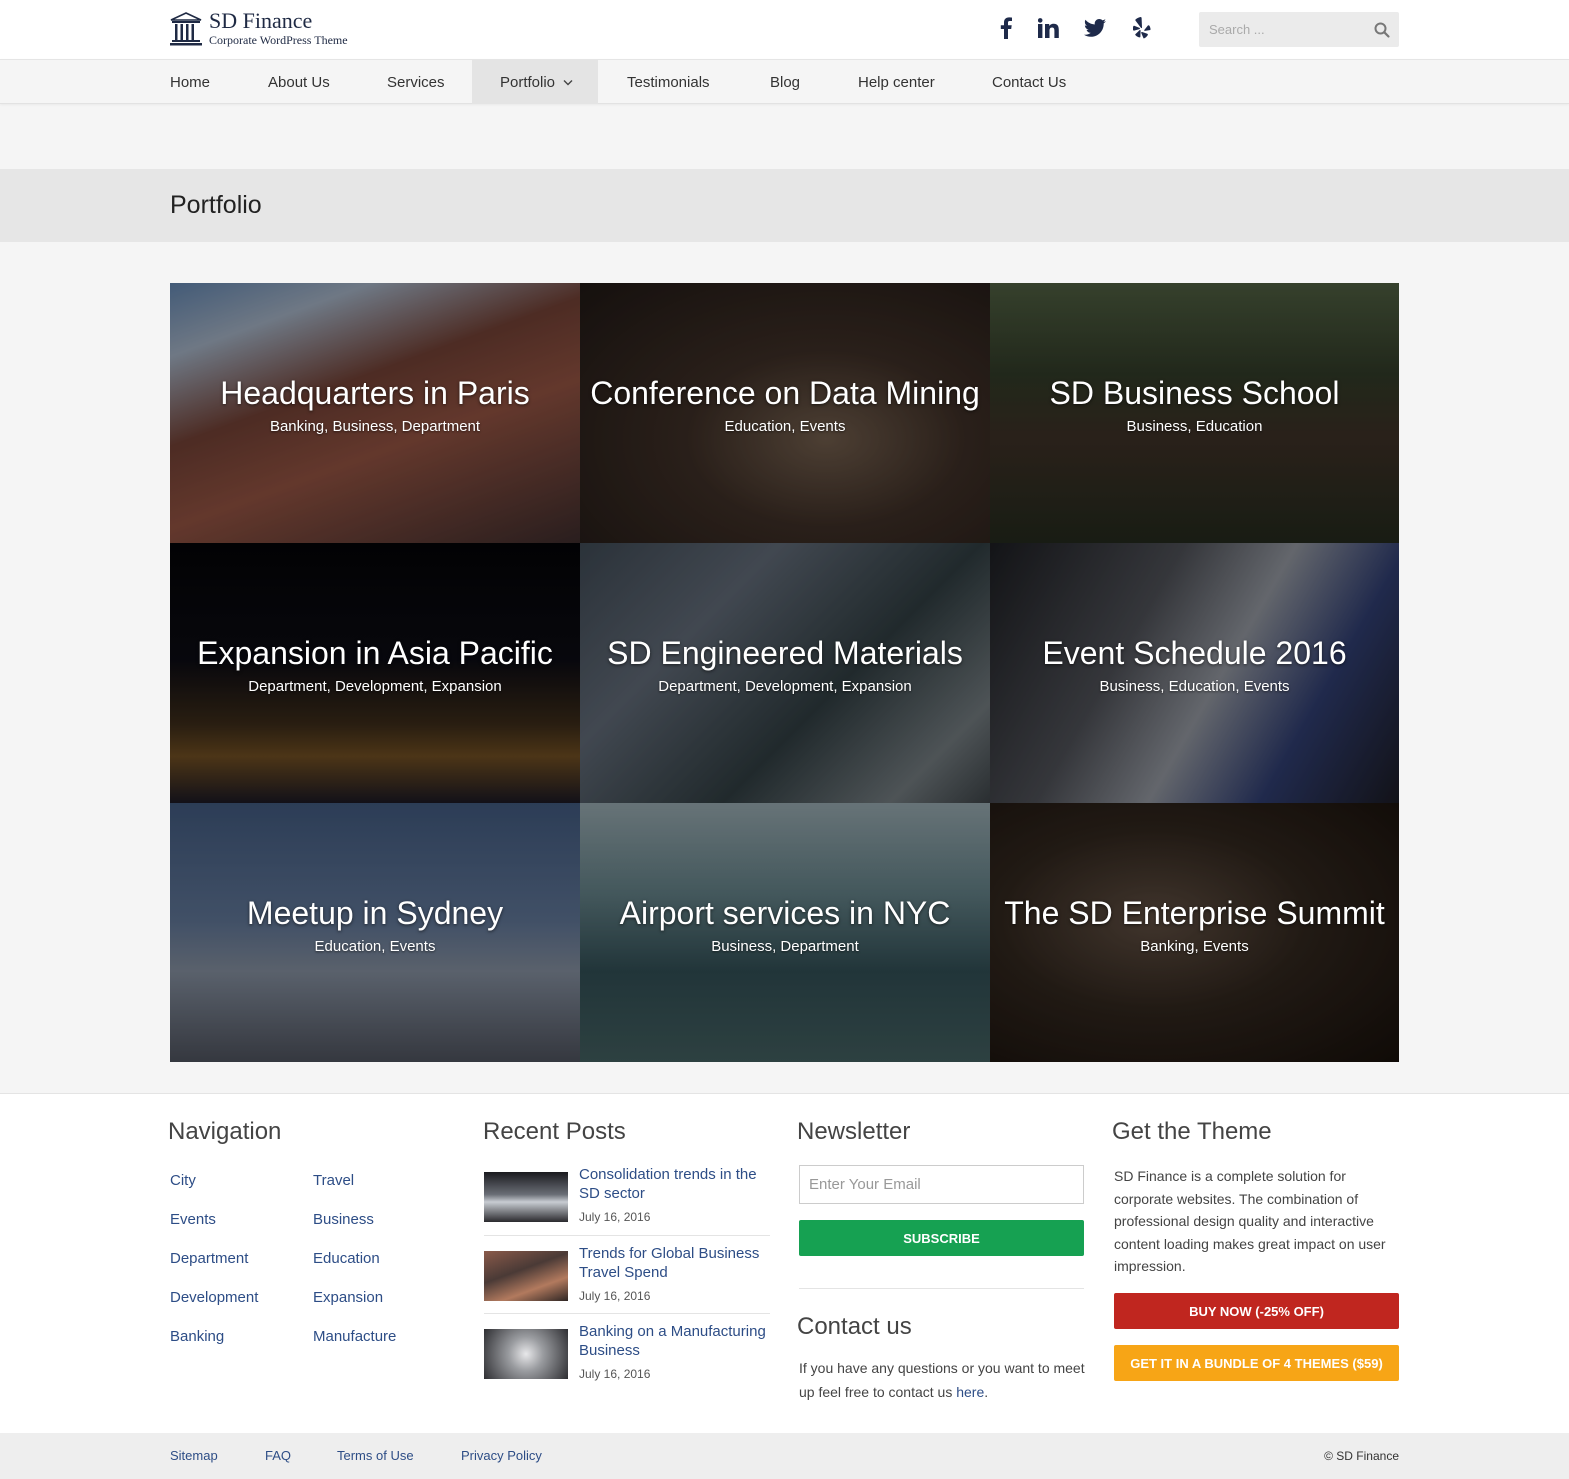 This screenshot has width=1569, height=1479. I want to click on navigation-widget-title: Navigation, so click(225, 1131).